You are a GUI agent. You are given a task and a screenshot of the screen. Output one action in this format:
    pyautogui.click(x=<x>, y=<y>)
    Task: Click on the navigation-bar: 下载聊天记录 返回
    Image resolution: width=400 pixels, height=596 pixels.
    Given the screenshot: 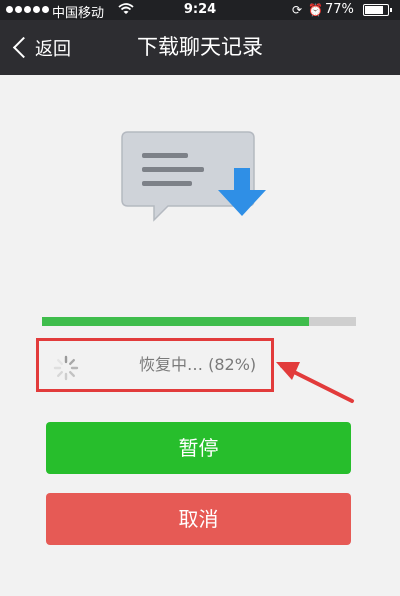 What is the action you would take?
    pyautogui.click(x=200, y=47)
    